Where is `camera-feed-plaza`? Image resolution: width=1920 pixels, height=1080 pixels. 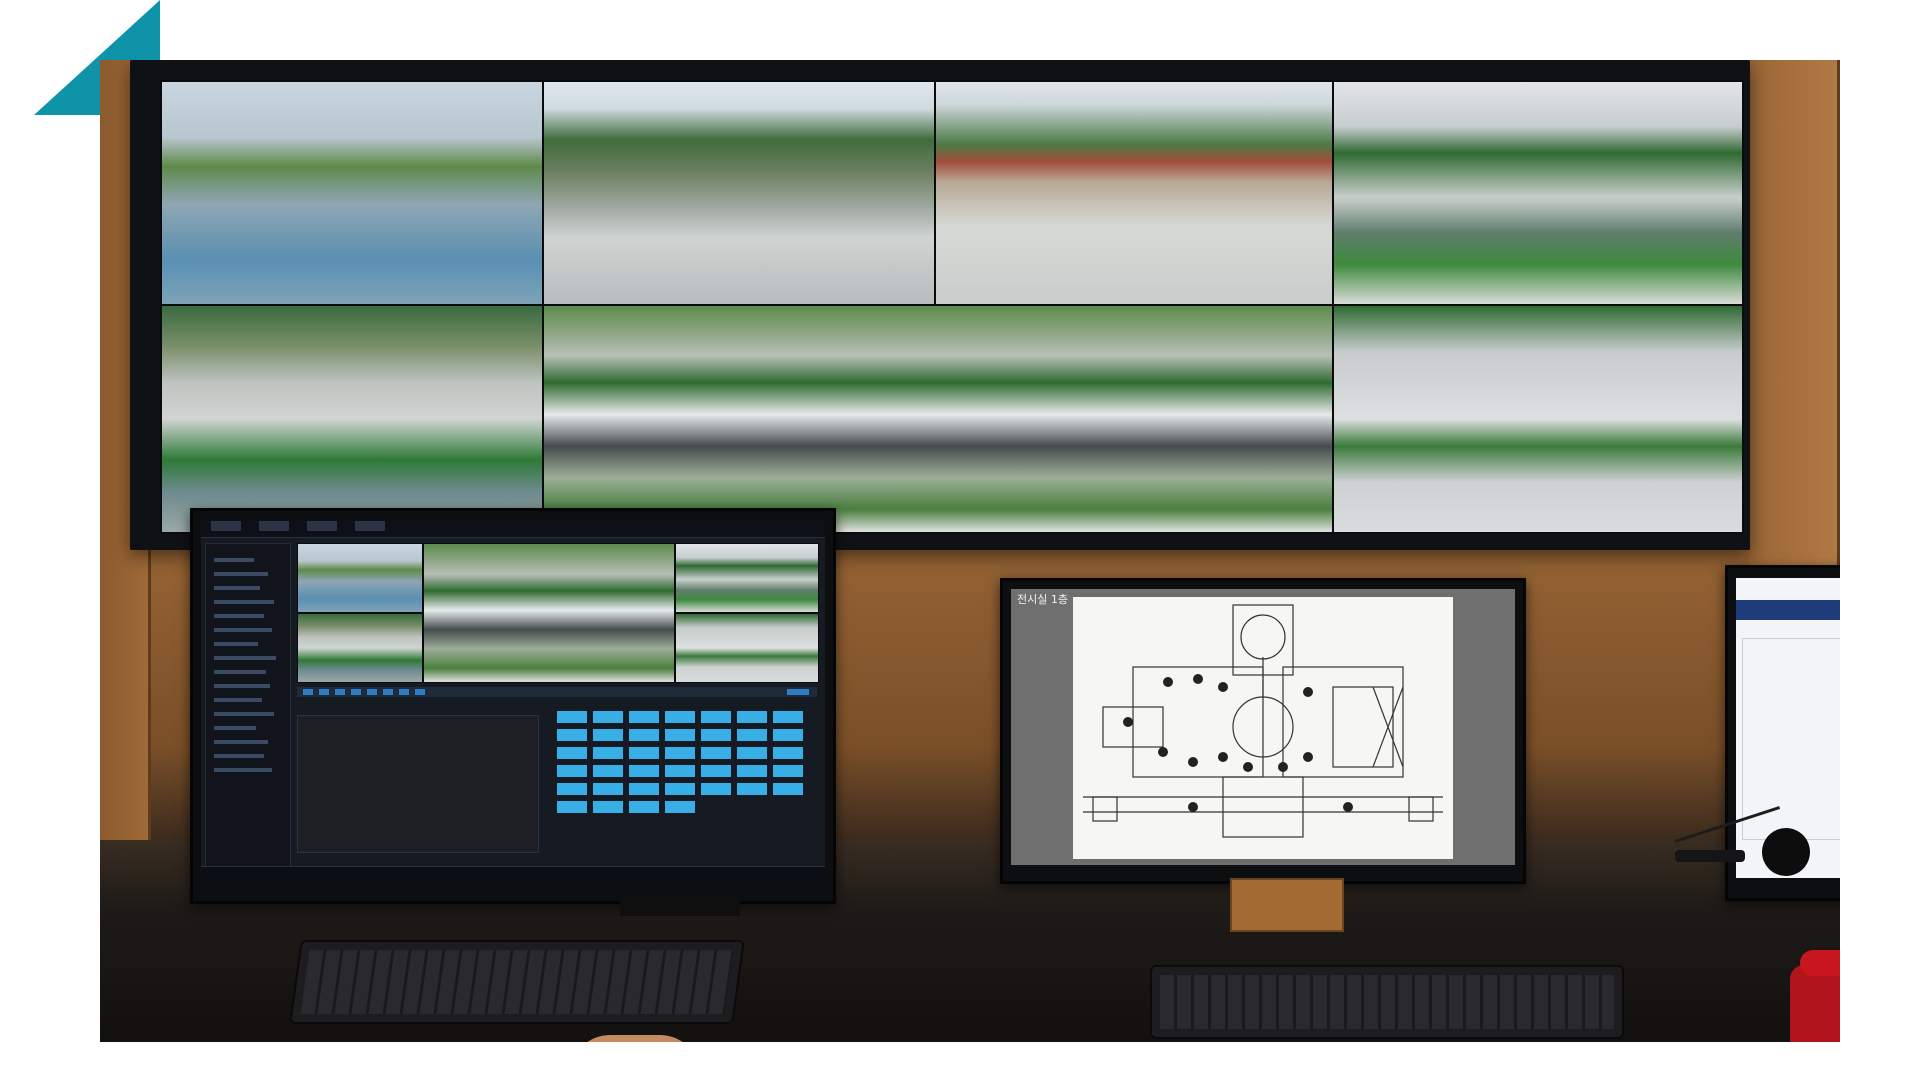 camera-feed-plaza is located at coordinates (352, 193).